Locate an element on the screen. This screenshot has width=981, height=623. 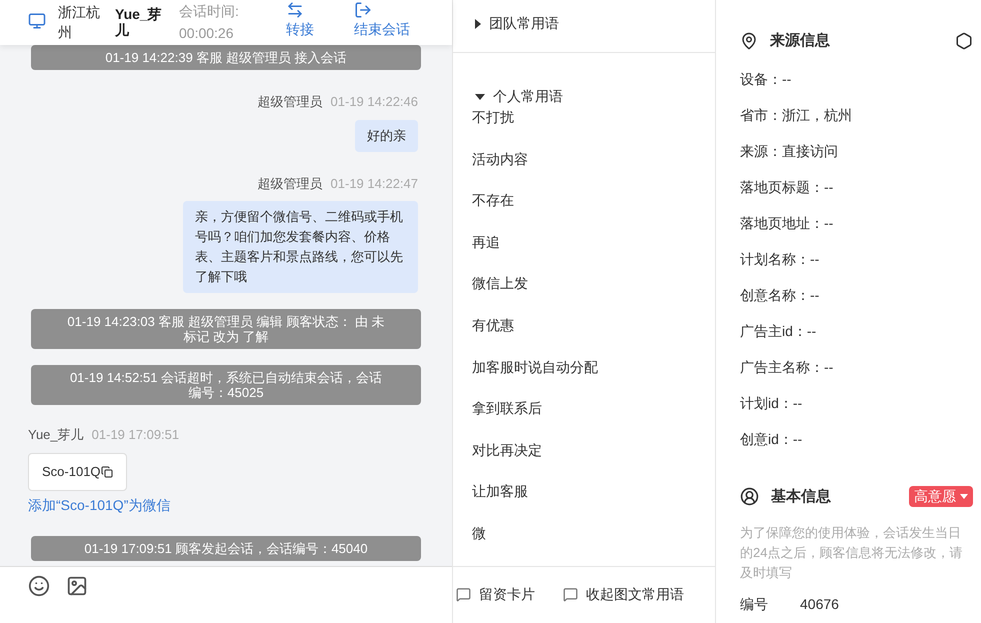
source-field: 创意名称：-- is located at coordinates (856, 294).